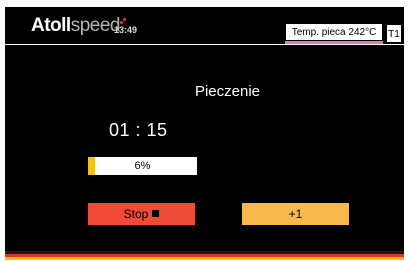  I want to click on stop-button: Stop, so click(141, 214).